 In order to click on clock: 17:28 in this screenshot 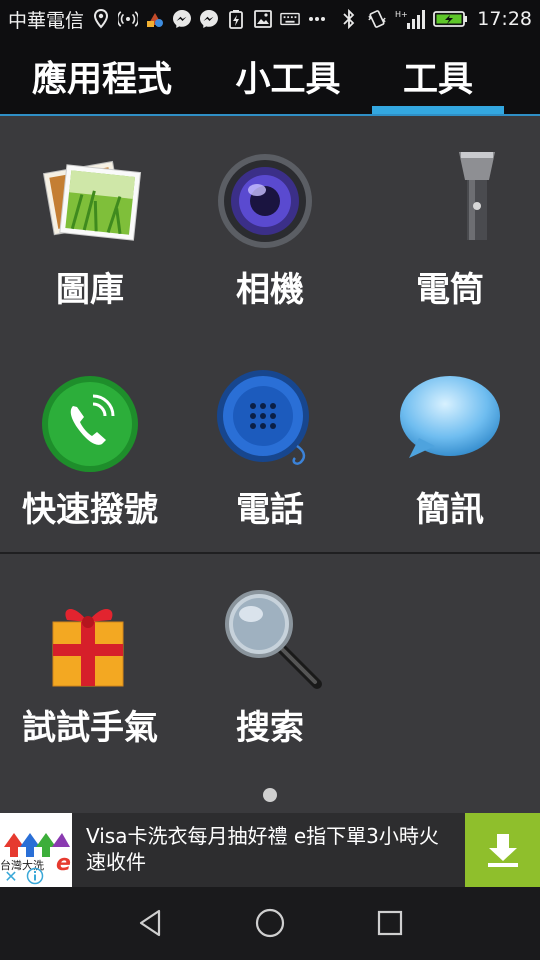, I will do `click(504, 19)`.